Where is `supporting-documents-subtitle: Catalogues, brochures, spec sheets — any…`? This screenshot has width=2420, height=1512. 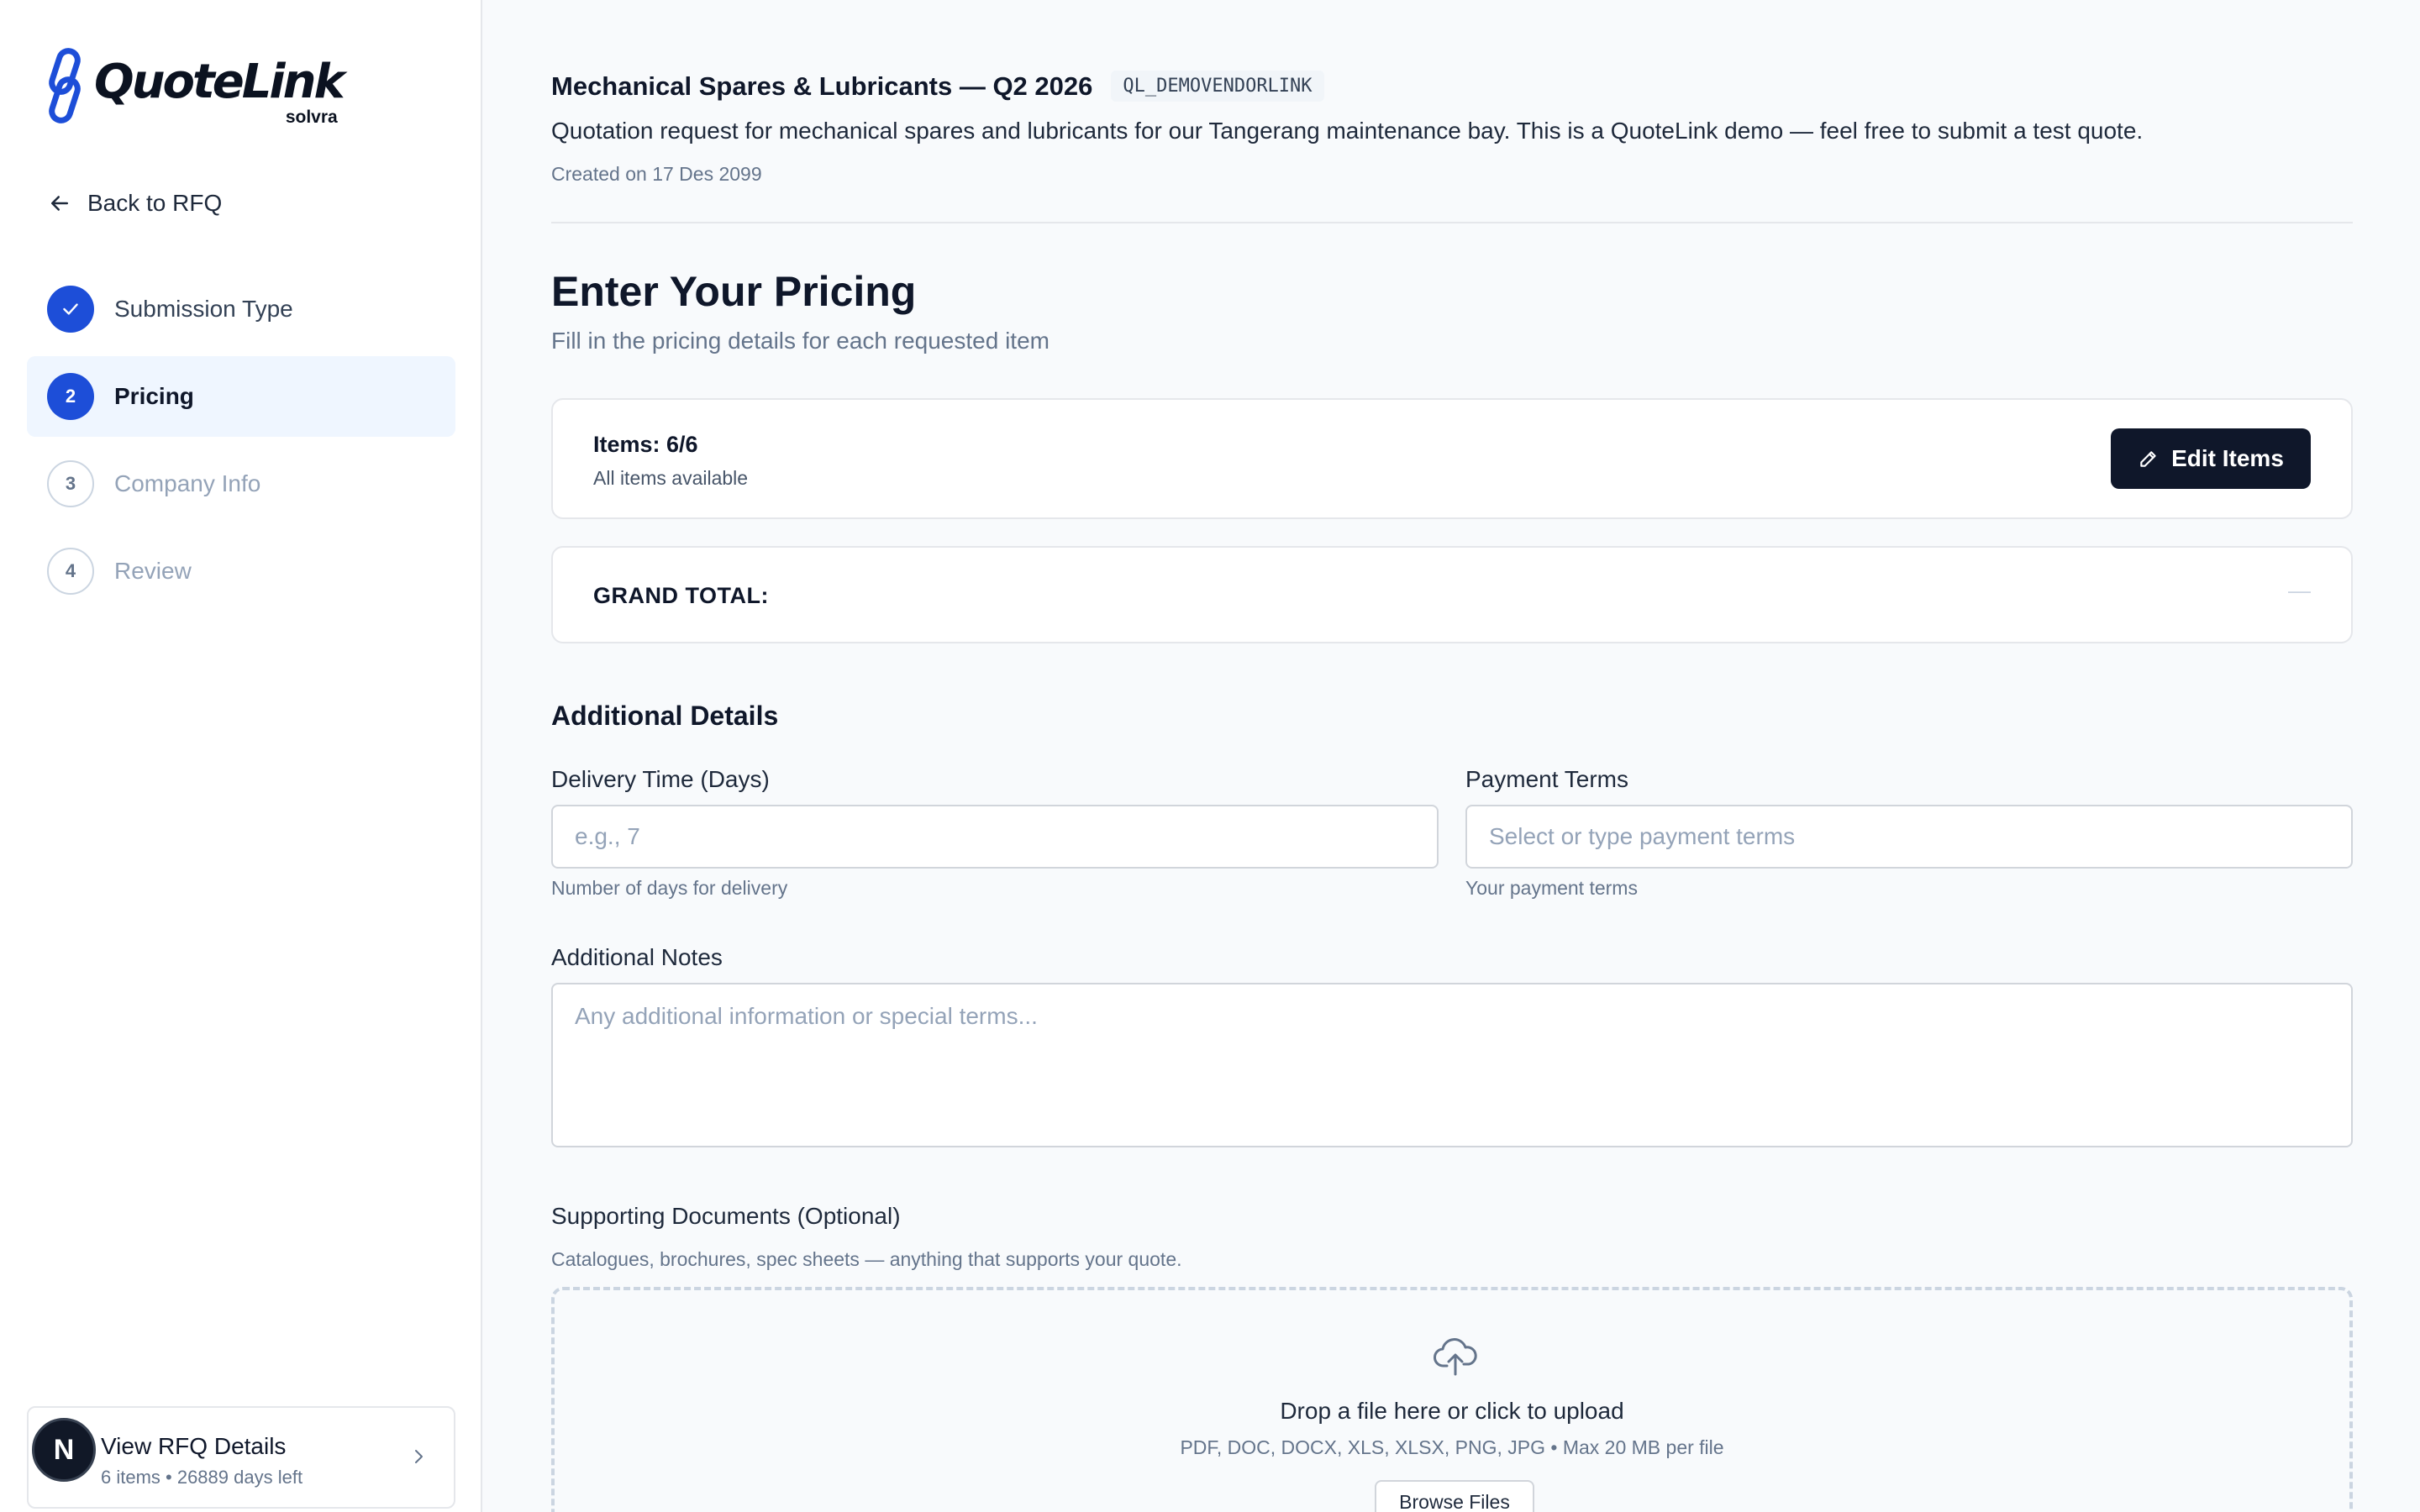
supporting-documents-subtitle: Catalogues, brochures, spec sheets — any… is located at coordinates (867, 1259).